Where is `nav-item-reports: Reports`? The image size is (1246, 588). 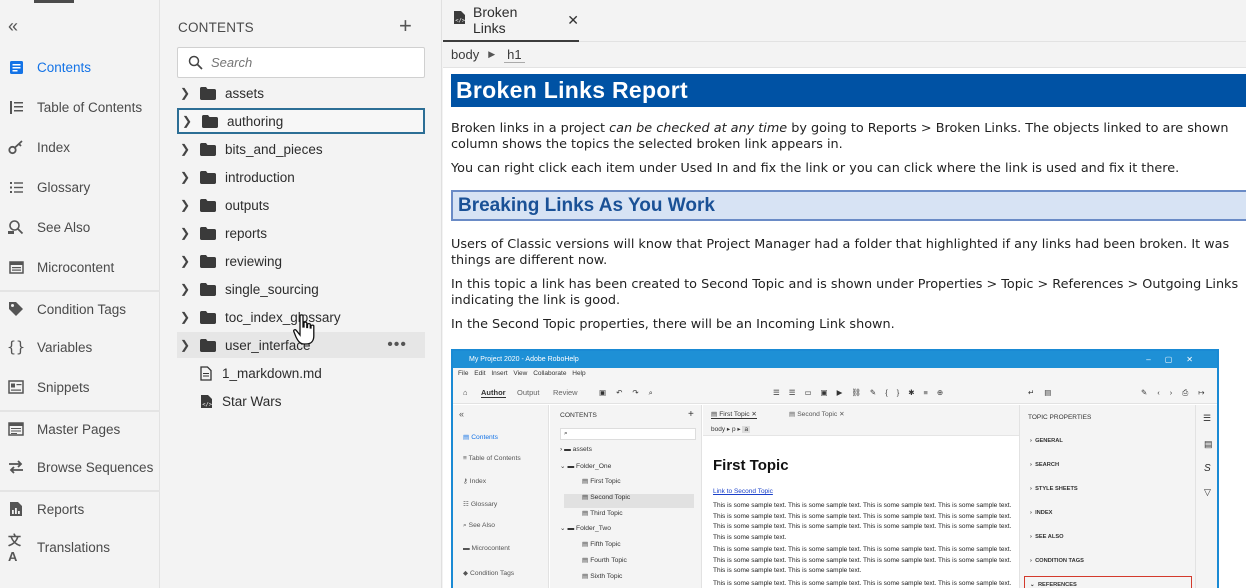
nav-item-reports: Reports is located at coordinates (80, 509).